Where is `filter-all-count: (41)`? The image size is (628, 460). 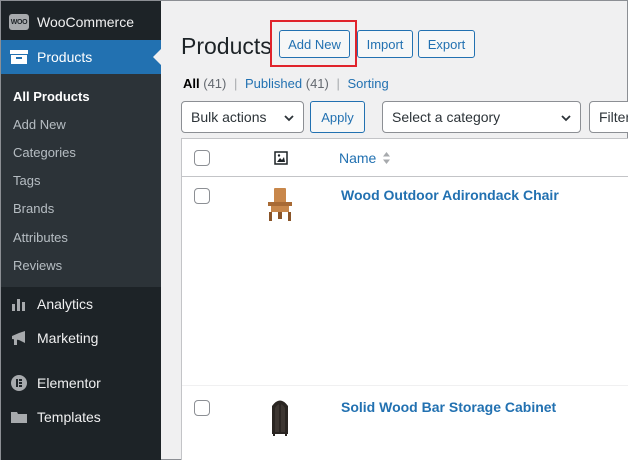
filter-all-count: (41) is located at coordinates (215, 83).